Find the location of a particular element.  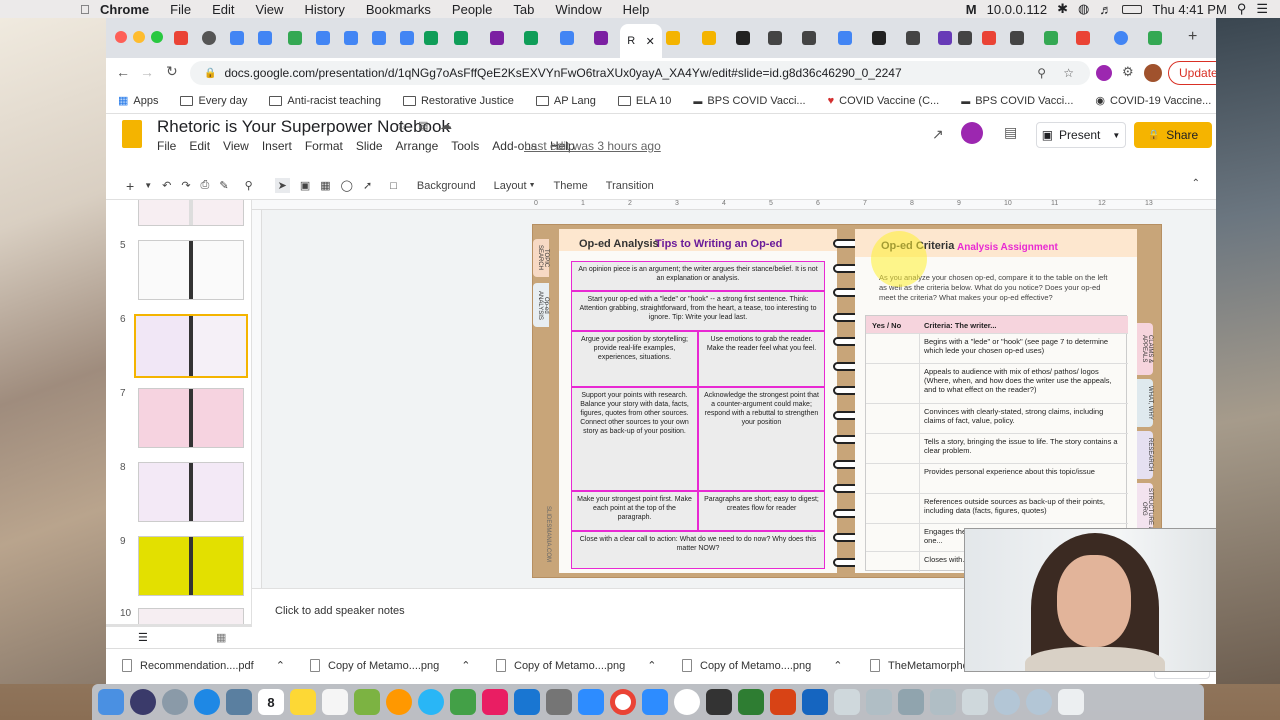

new-tab-button: + is located at coordinates (1192, 37).